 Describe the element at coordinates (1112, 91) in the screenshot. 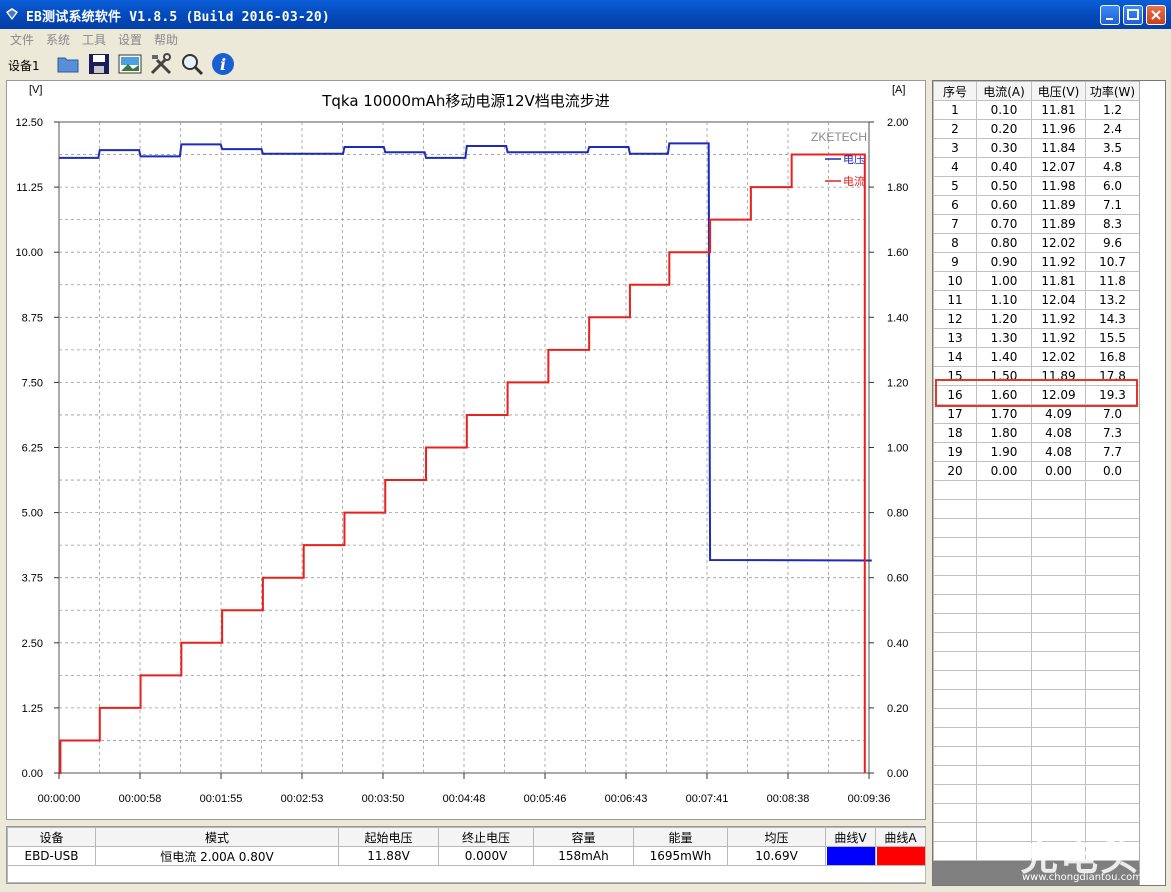

I see `column-header: 功率(W)` at that location.